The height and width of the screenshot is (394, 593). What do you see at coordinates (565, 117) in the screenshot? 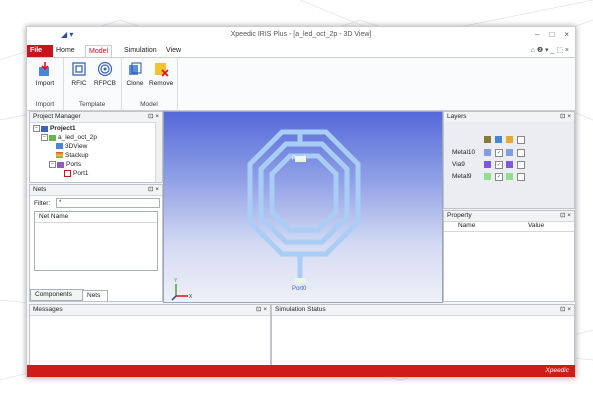
I see `layers-pin-close: ⊡ ×` at bounding box center [565, 117].